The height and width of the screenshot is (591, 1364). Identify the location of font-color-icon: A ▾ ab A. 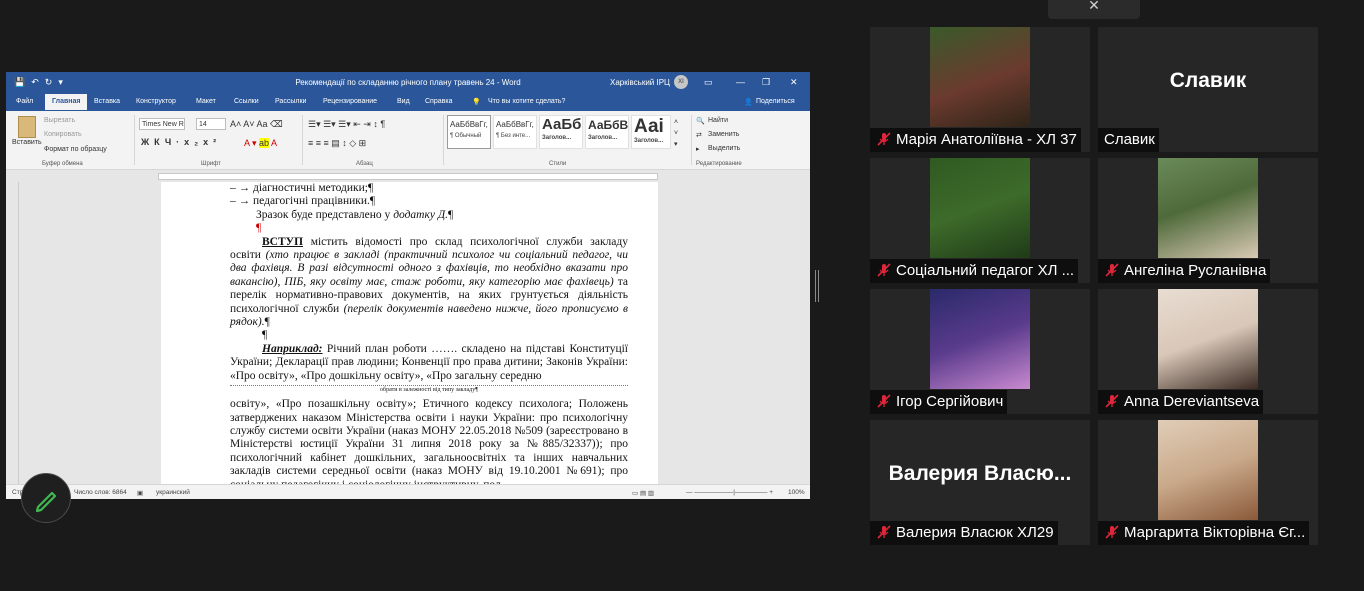
(260, 143).